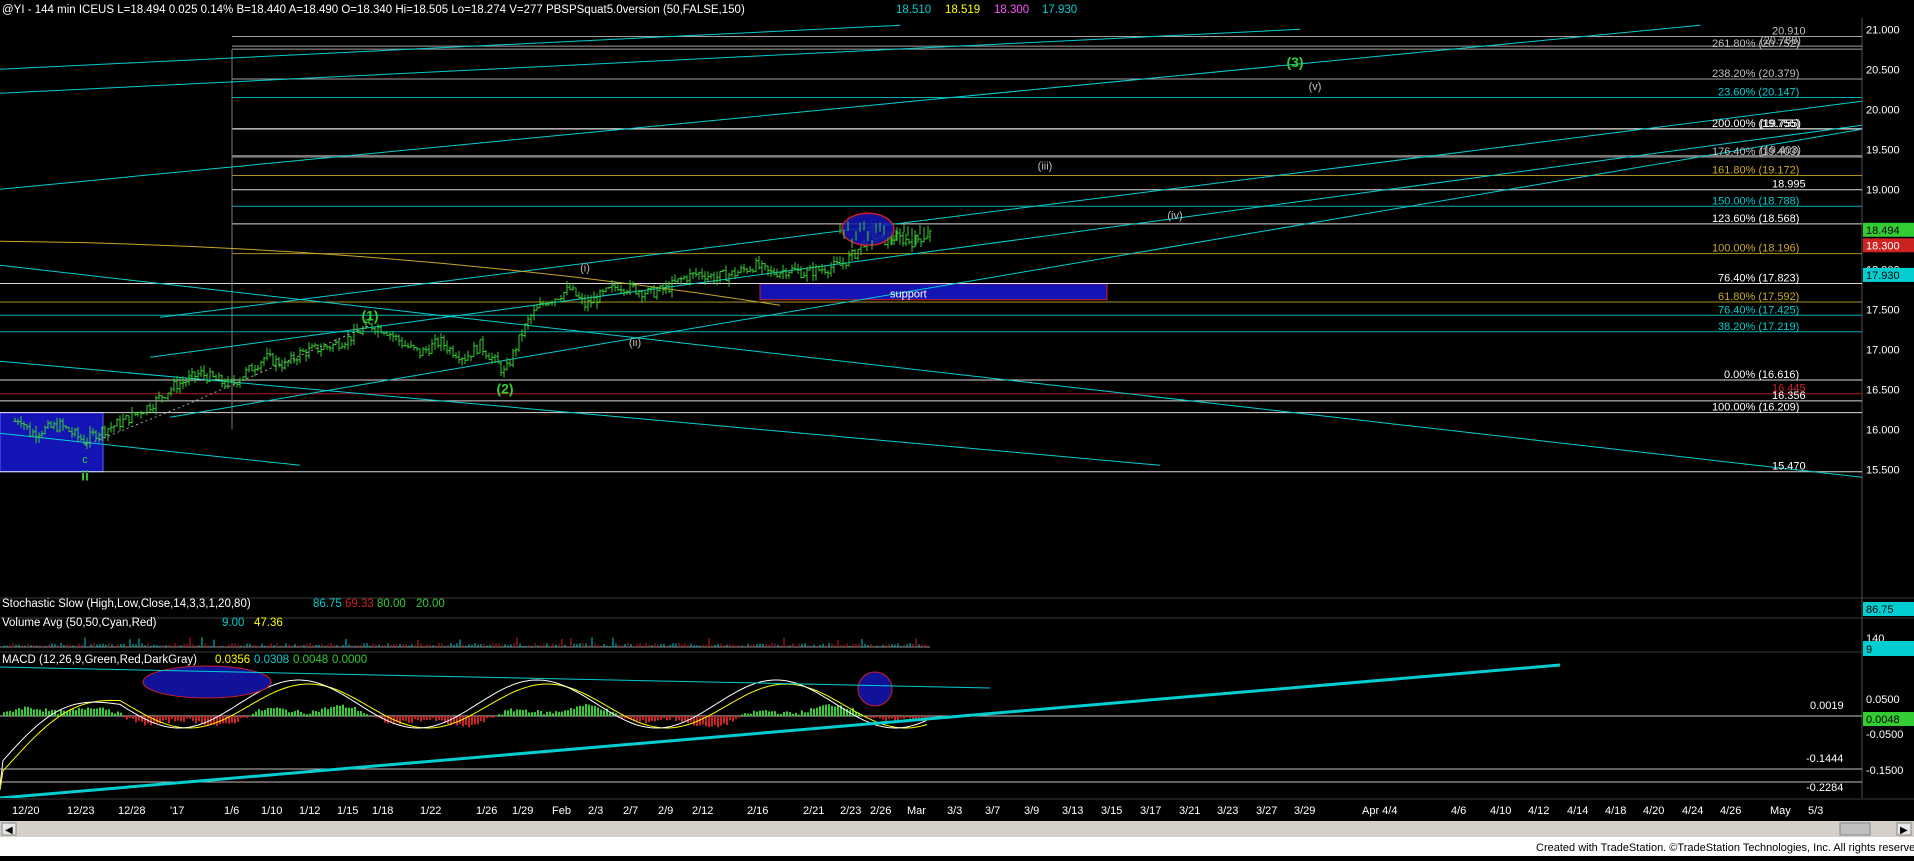  I want to click on date-axis-tick: 4/12, so click(1538, 811).